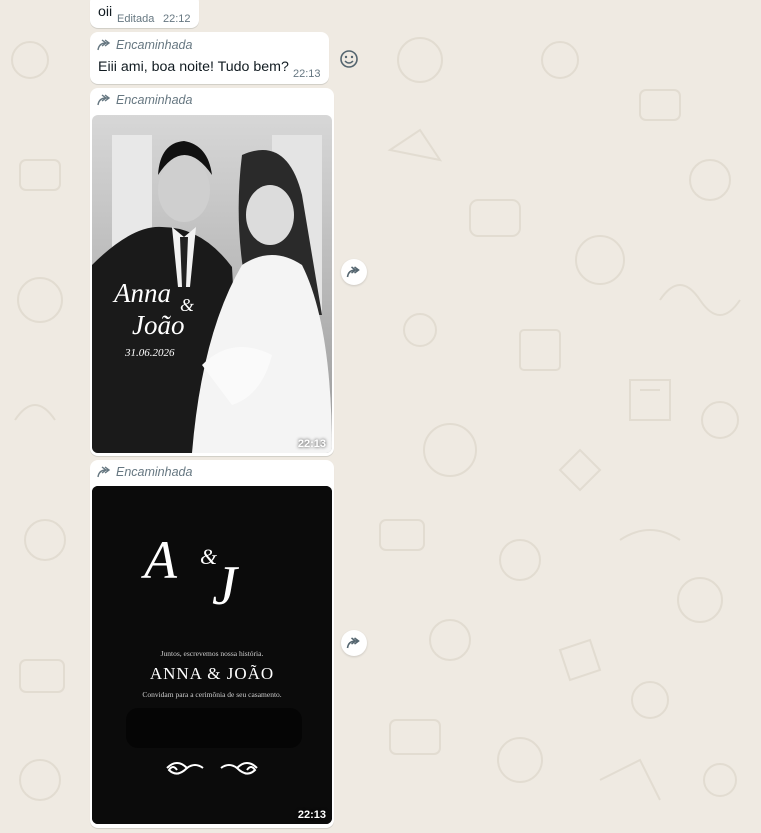 The width and height of the screenshot is (761, 833). What do you see at coordinates (149, 353) in the screenshot?
I see `overlay-date: 31.06.2026` at bounding box center [149, 353].